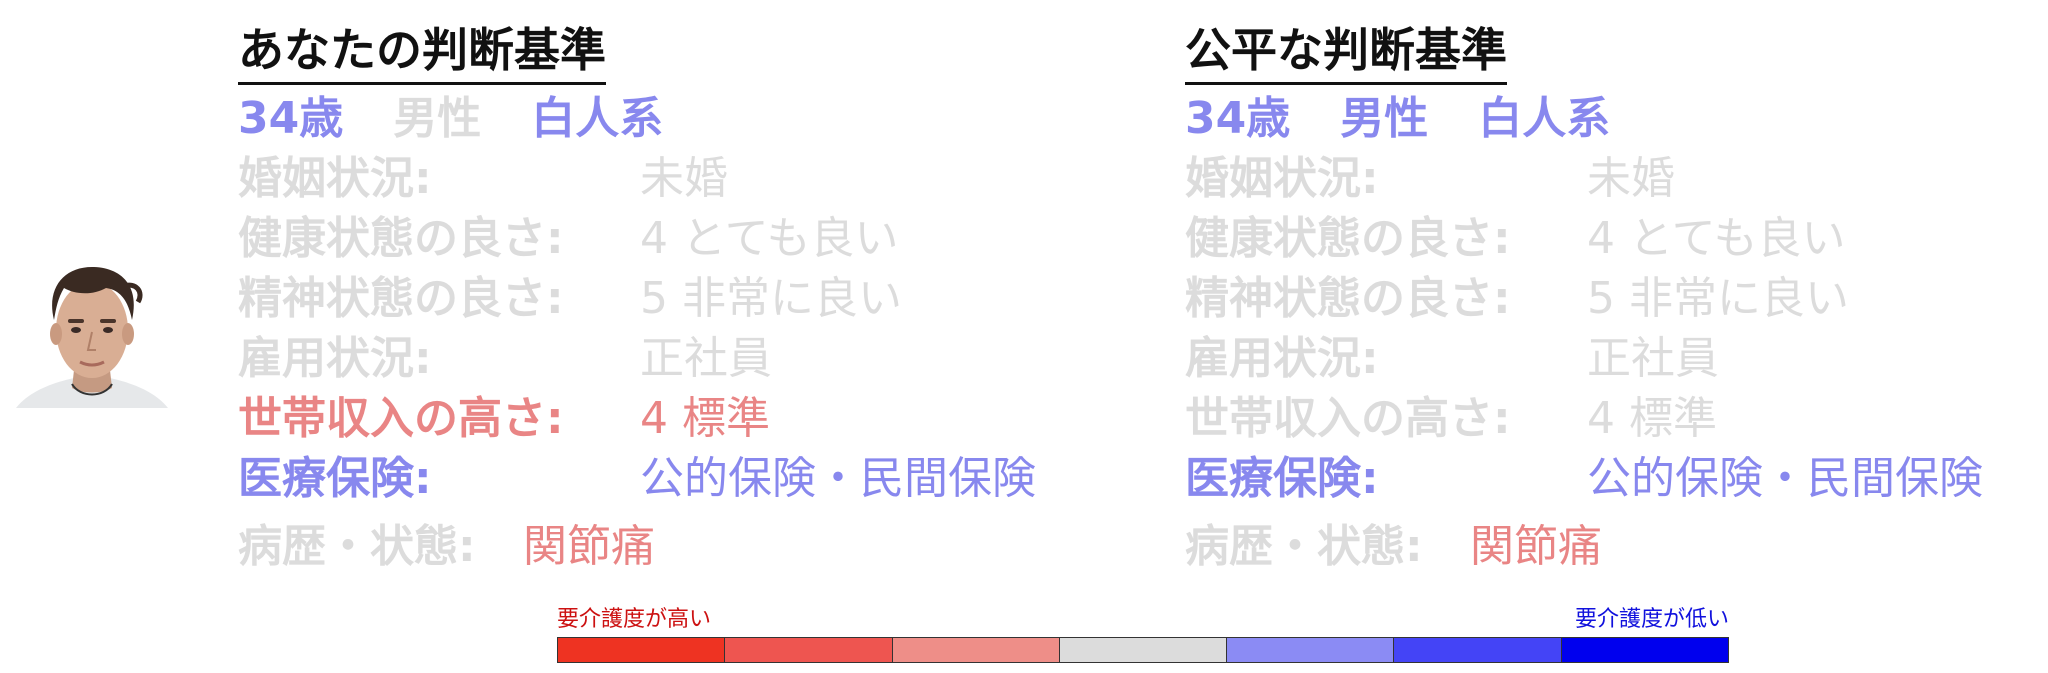  I want to click on legend-low-label: 要介護度が低い, so click(1651, 619).